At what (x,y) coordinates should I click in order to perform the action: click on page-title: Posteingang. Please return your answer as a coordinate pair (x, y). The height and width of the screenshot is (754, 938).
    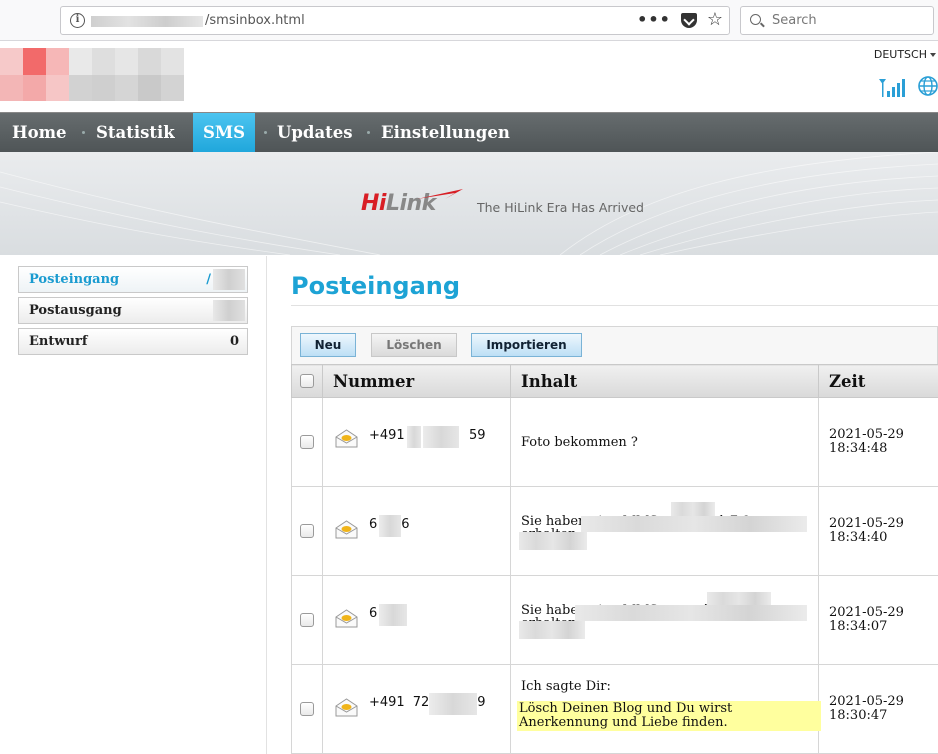
    Looking at the image, I should click on (376, 286).